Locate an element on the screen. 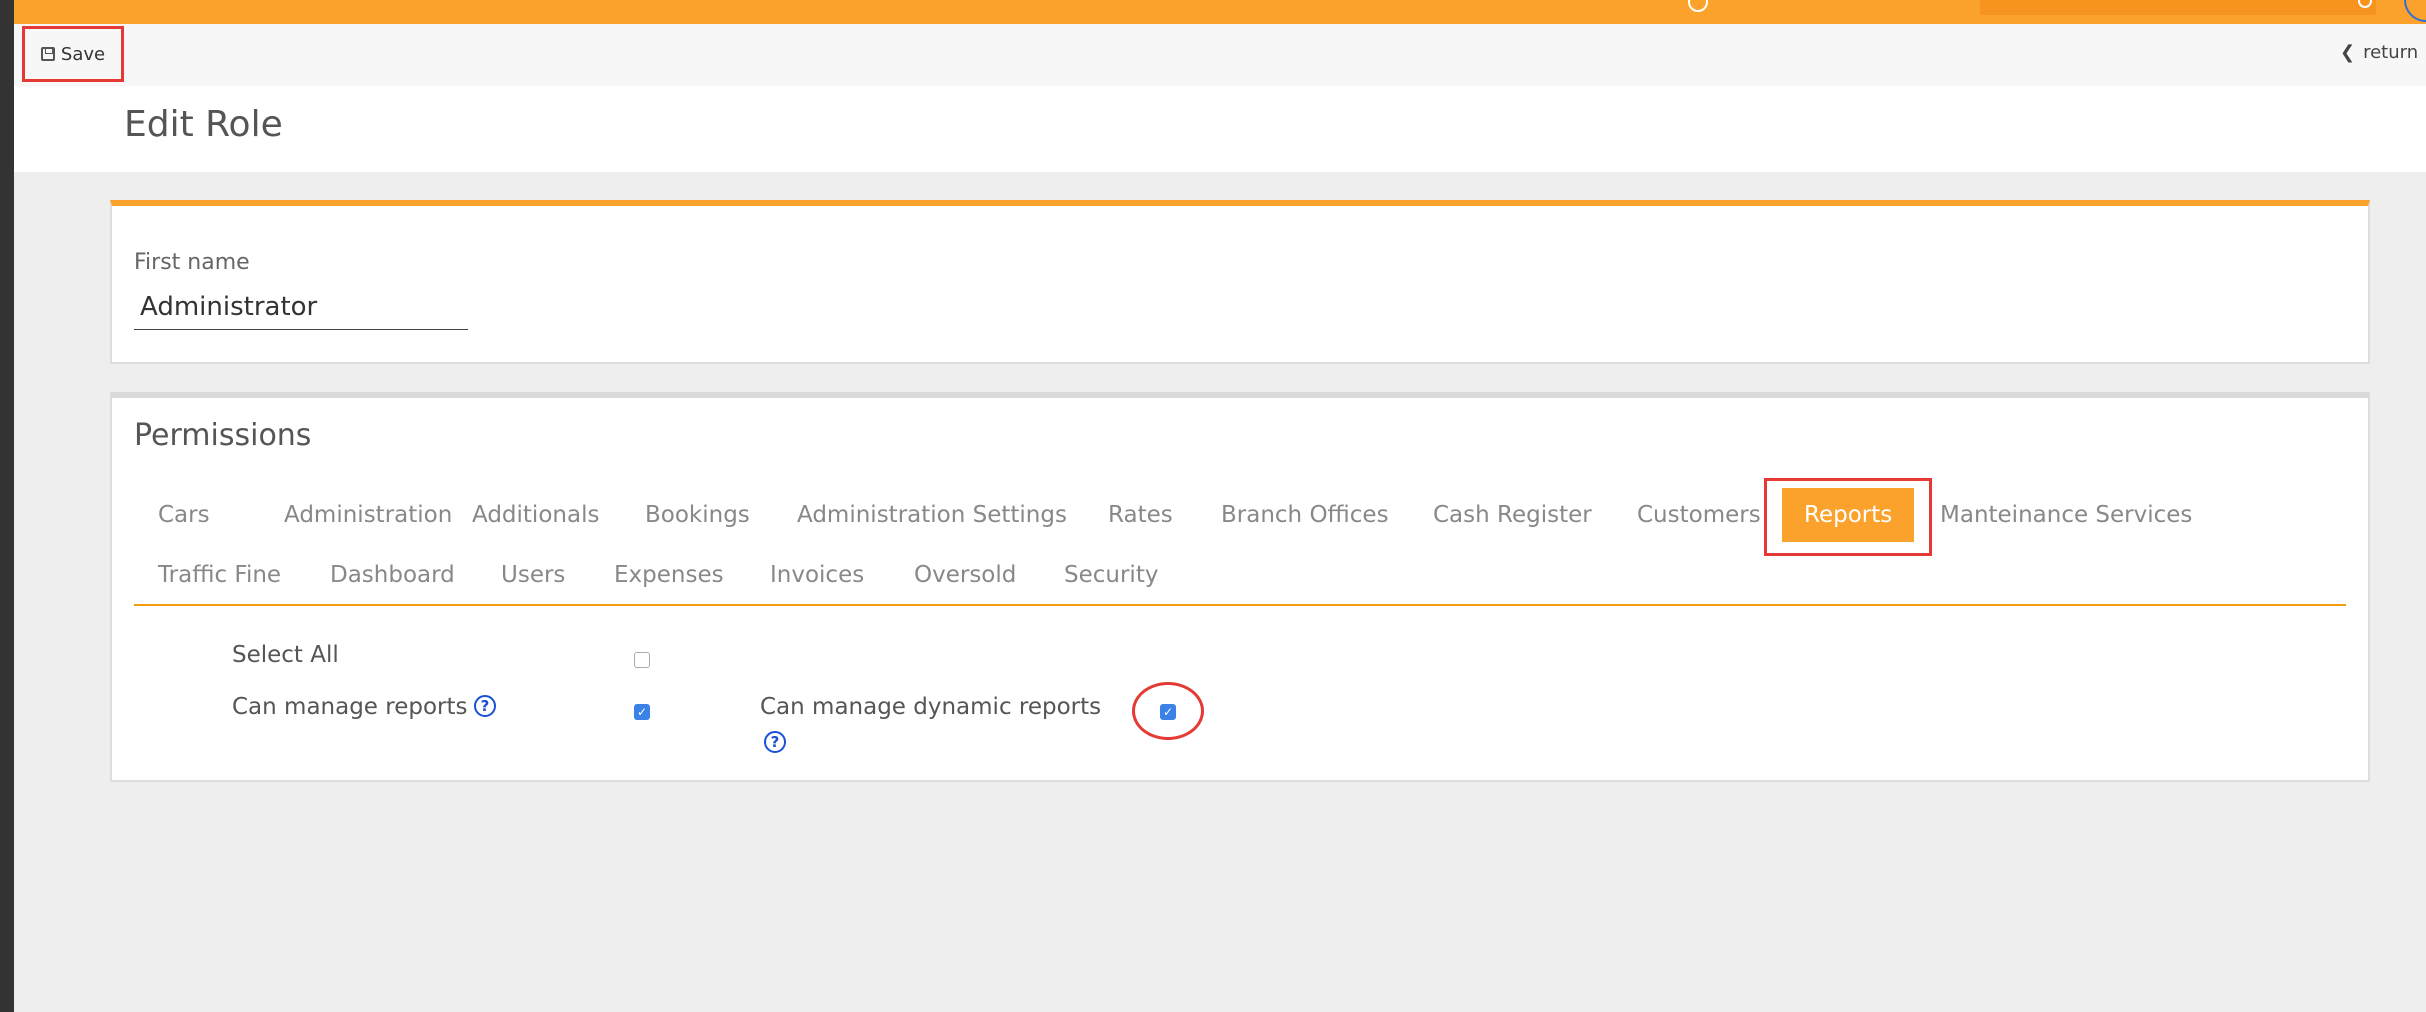 The height and width of the screenshot is (1012, 2426). checkbox-circle-annotation is located at coordinates (1168, 711).